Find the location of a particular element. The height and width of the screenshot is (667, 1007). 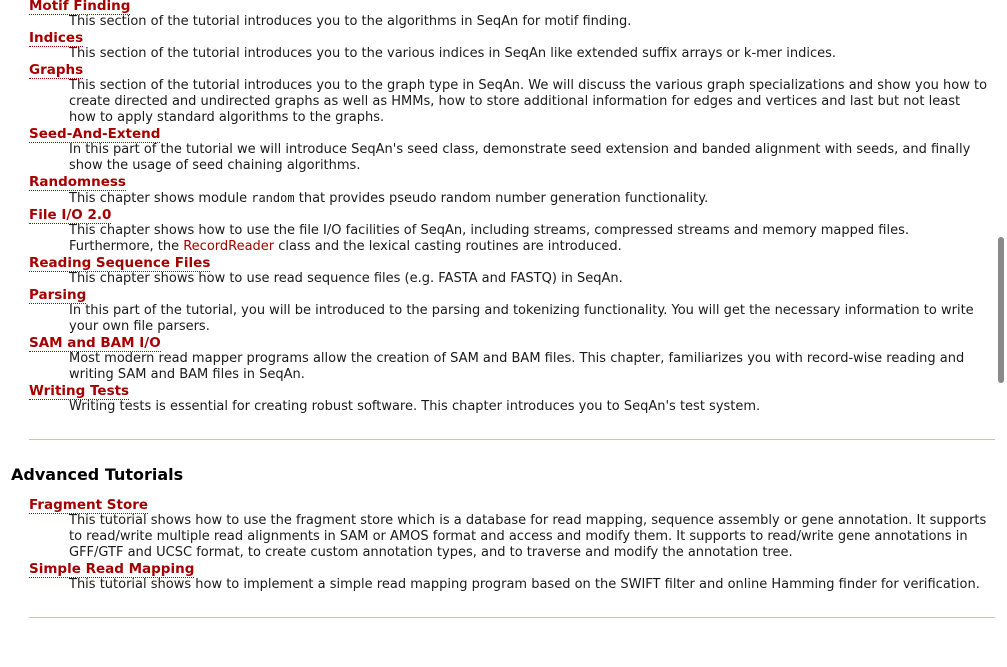

tutorial-link-motif-finding: Motif Finding is located at coordinates (80, 7).